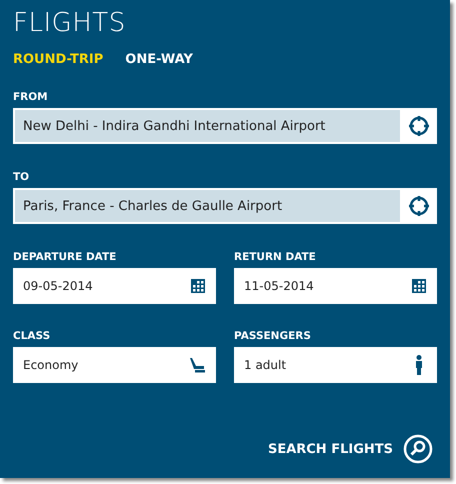 The height and width of the screenshot is (484, 456). Describe the element at coordinates (159, 59) in the screenshot. I see `trip-tab: ONE-WAY` at that location.